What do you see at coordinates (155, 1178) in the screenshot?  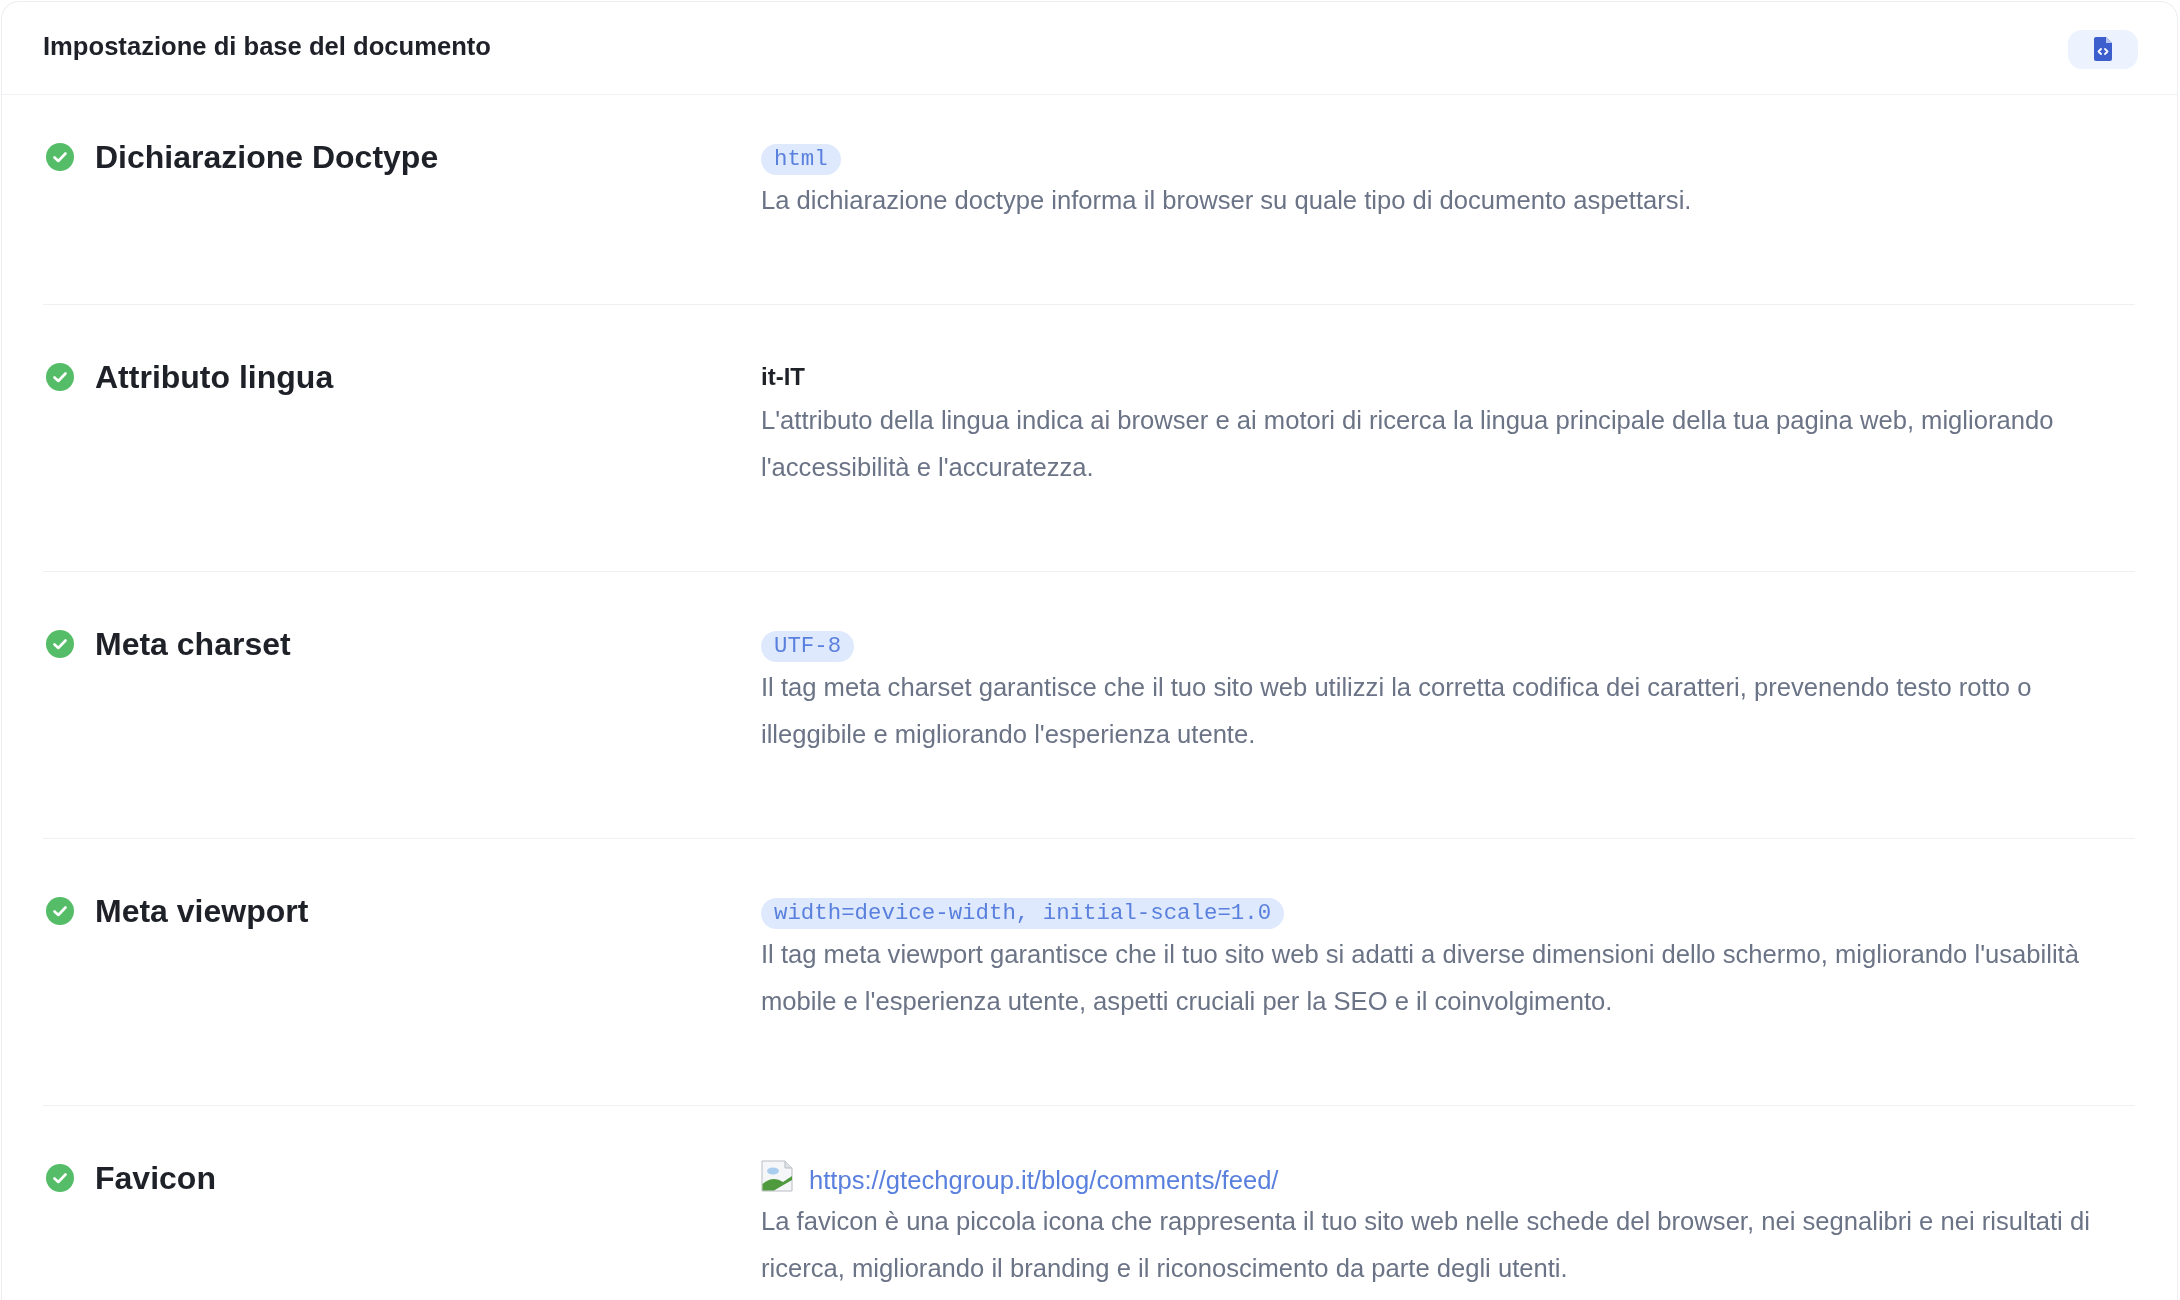 I see `check-title: Favicon` at bounding box center [155, 1178].